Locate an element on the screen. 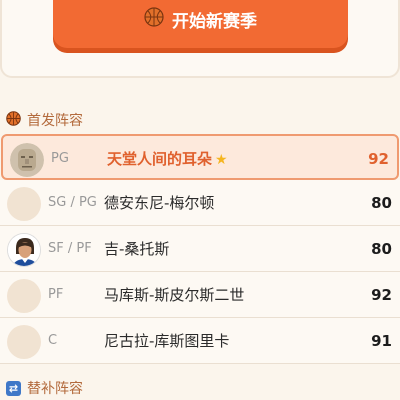 This screenshot has height=400, width=400. player-row-pf: PF 马库斯-斯皮尔斯二世 92 is located at coordinates (200, 295).